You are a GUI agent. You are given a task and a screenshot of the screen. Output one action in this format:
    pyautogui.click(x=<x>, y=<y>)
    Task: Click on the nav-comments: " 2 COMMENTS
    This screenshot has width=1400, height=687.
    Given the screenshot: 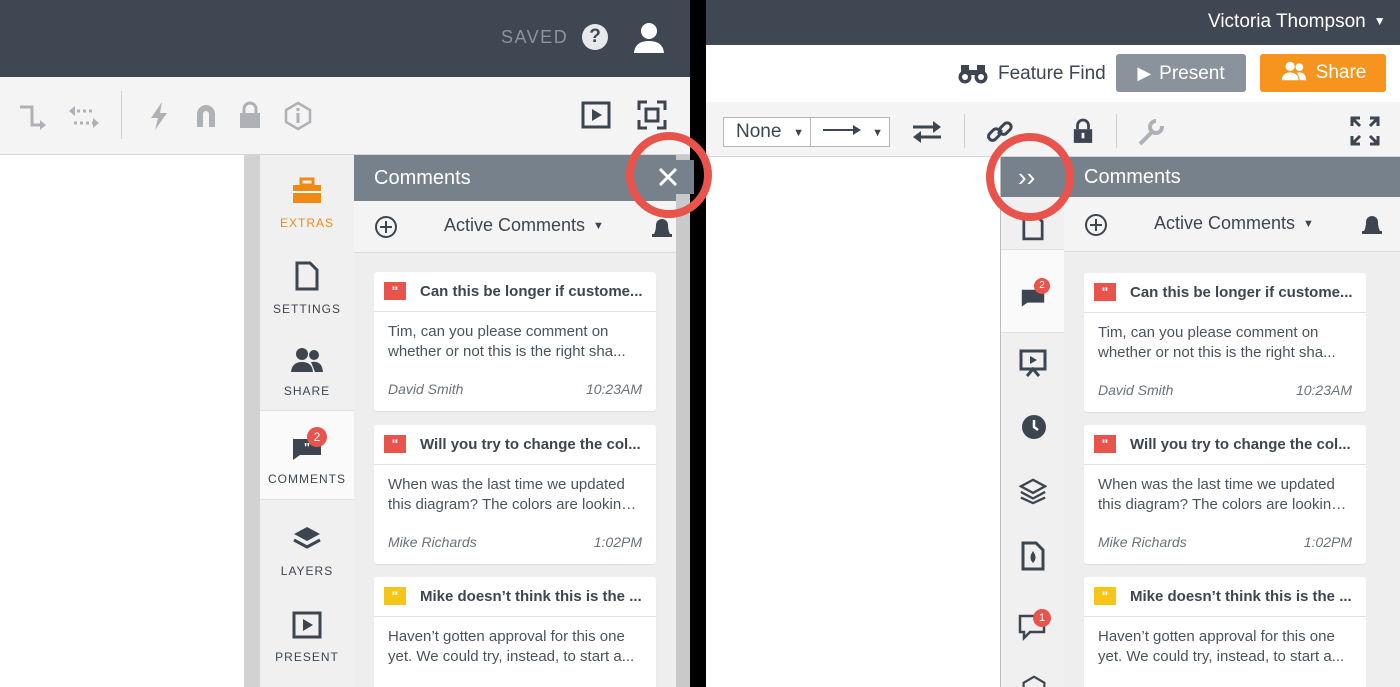 What is the action you would take?
    pyautogui.click(x=307, y=455)
    